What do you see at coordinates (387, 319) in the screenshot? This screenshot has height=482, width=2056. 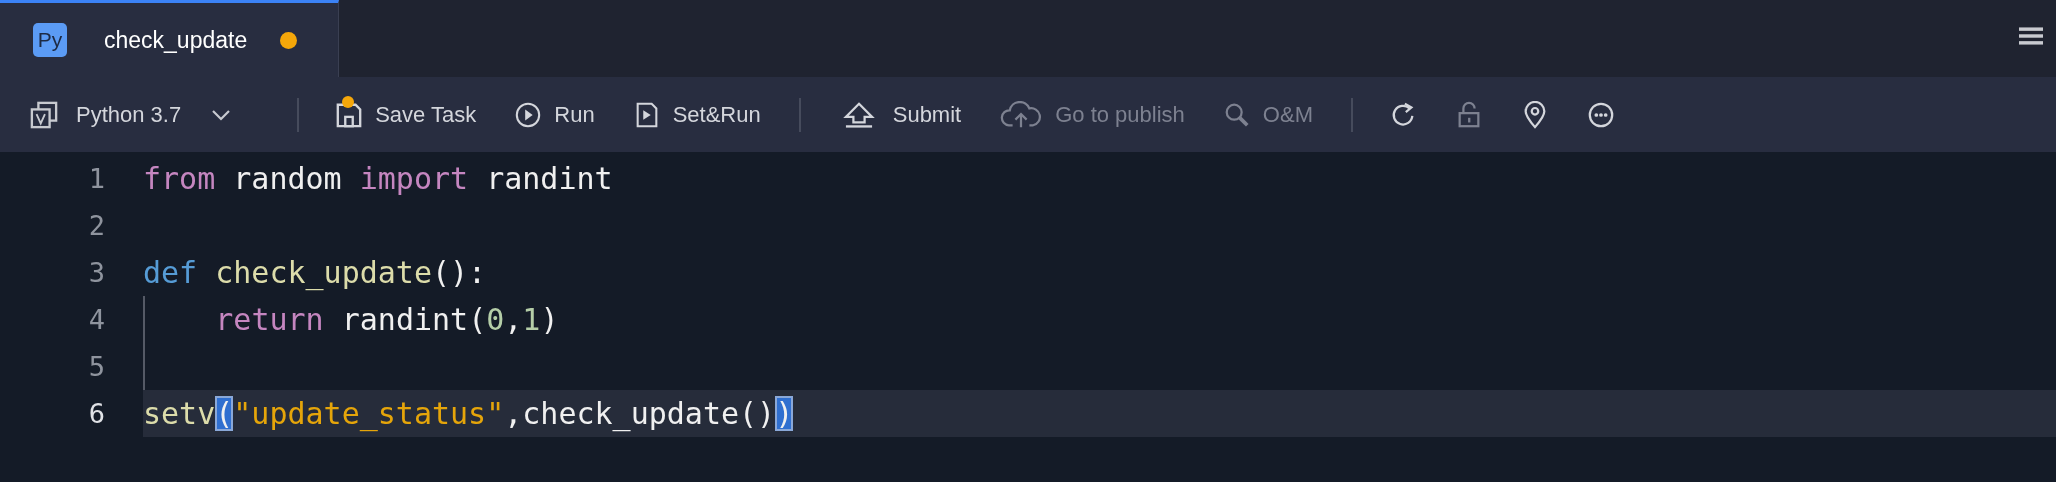 I see `code-line: return randint(0,1)` at bounding box center [387, 319].